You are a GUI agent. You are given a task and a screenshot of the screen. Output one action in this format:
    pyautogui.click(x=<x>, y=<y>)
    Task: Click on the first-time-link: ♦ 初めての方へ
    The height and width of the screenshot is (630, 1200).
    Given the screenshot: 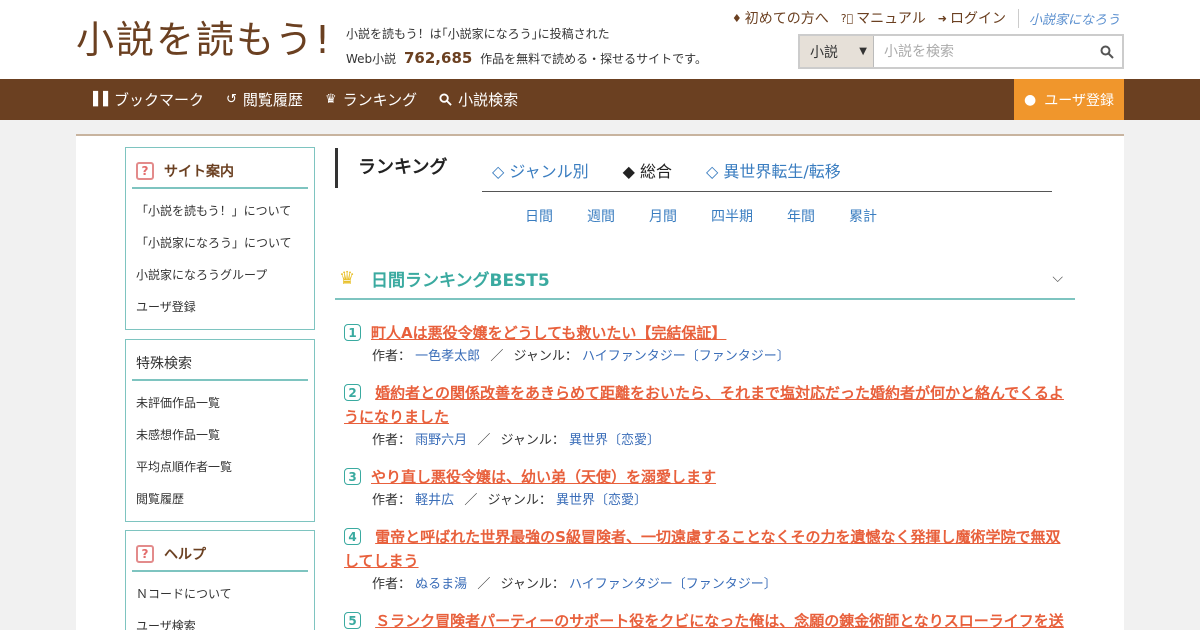 What is the action you would take?
    pyautogui.click(x=780, y=18)
    